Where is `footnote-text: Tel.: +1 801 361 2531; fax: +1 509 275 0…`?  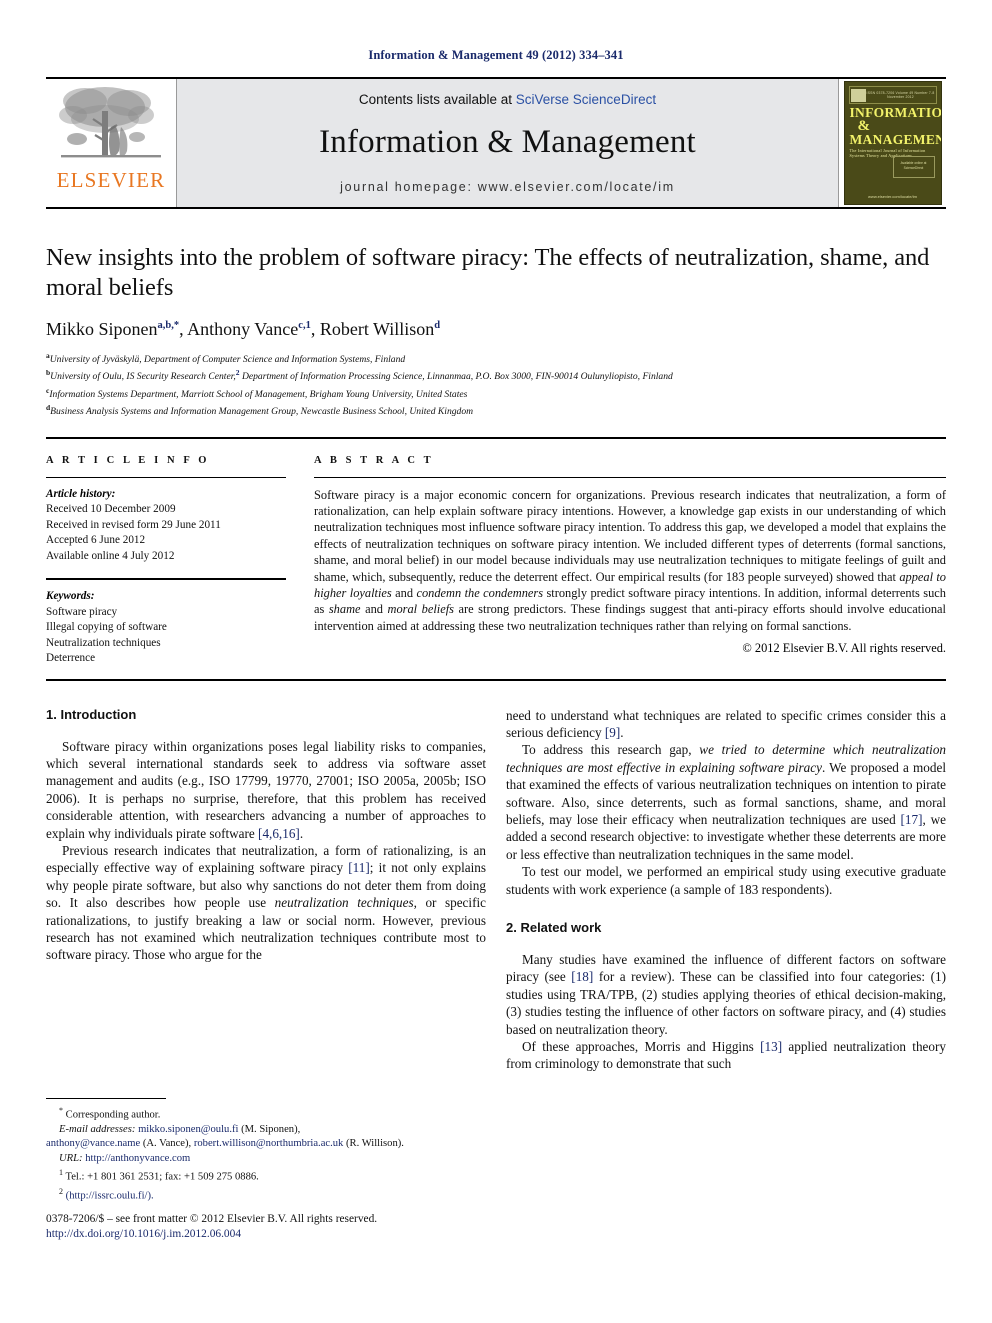 footnote-text: Tel.: +1 801 361 2531; fax: +1 509 275 0… is located at coordinates (162, 1177).